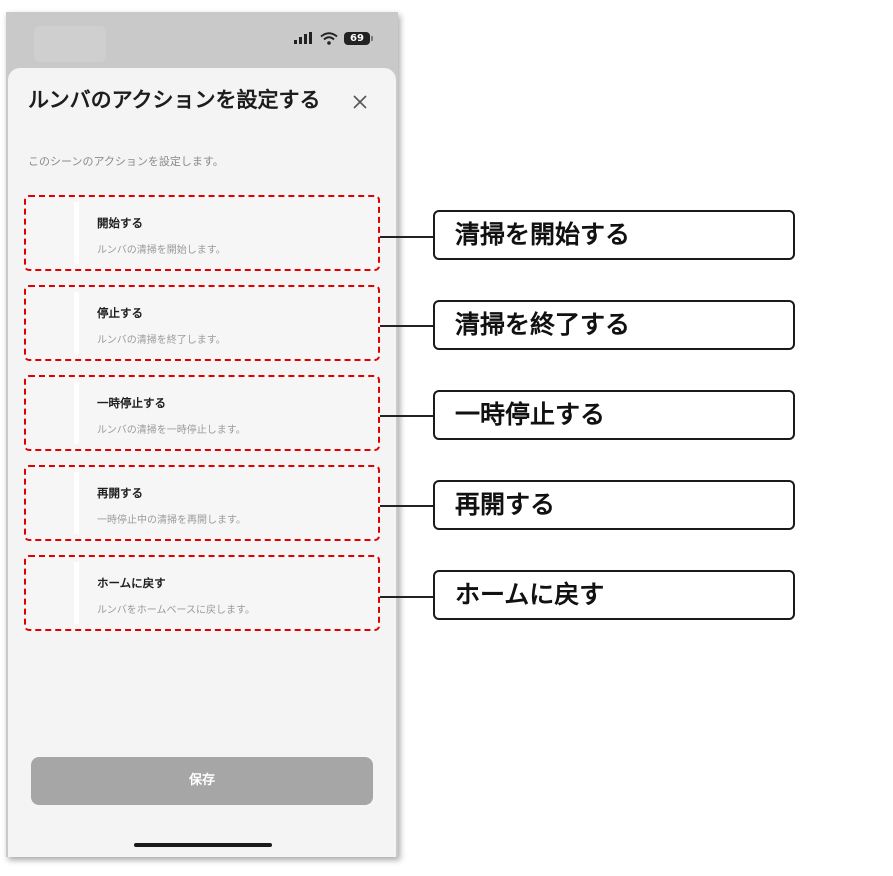  I want to click on battery-level: 69, so click(357, 38).